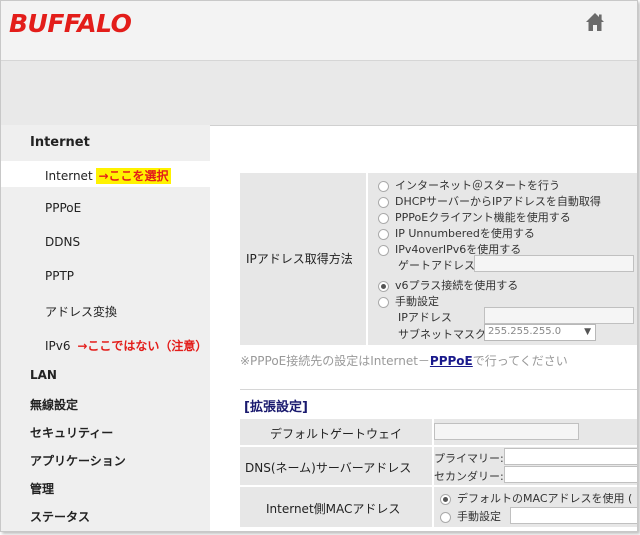  What do you see at coordinates (438, 389) in the screenshot?
I see `section-divider` at bounding box center [438, 389].